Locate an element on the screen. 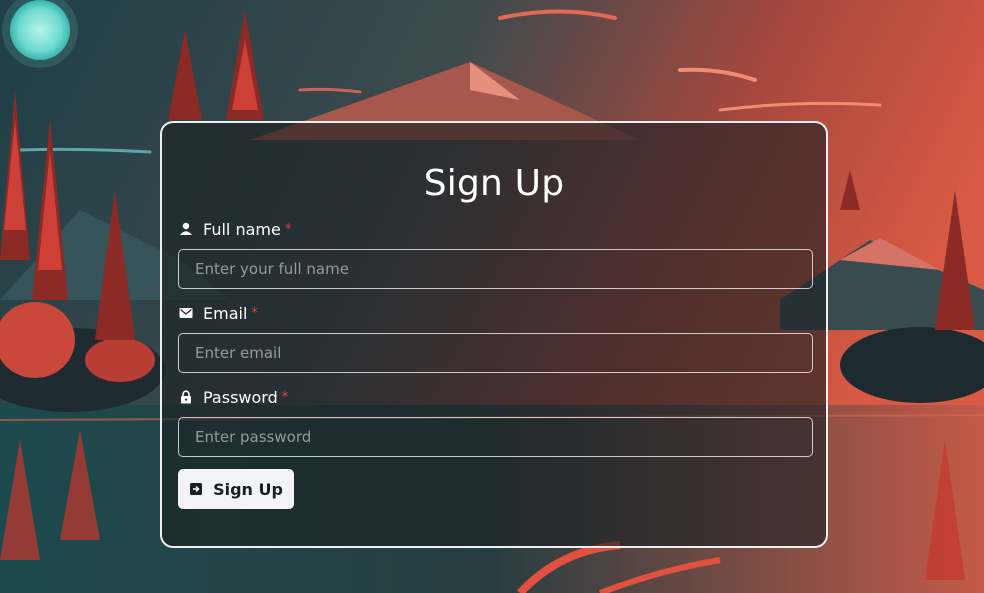 Image resolution: width=984 pixels, height=593 pixels. page-title: Sign Up is located at coordinates (494, 183).